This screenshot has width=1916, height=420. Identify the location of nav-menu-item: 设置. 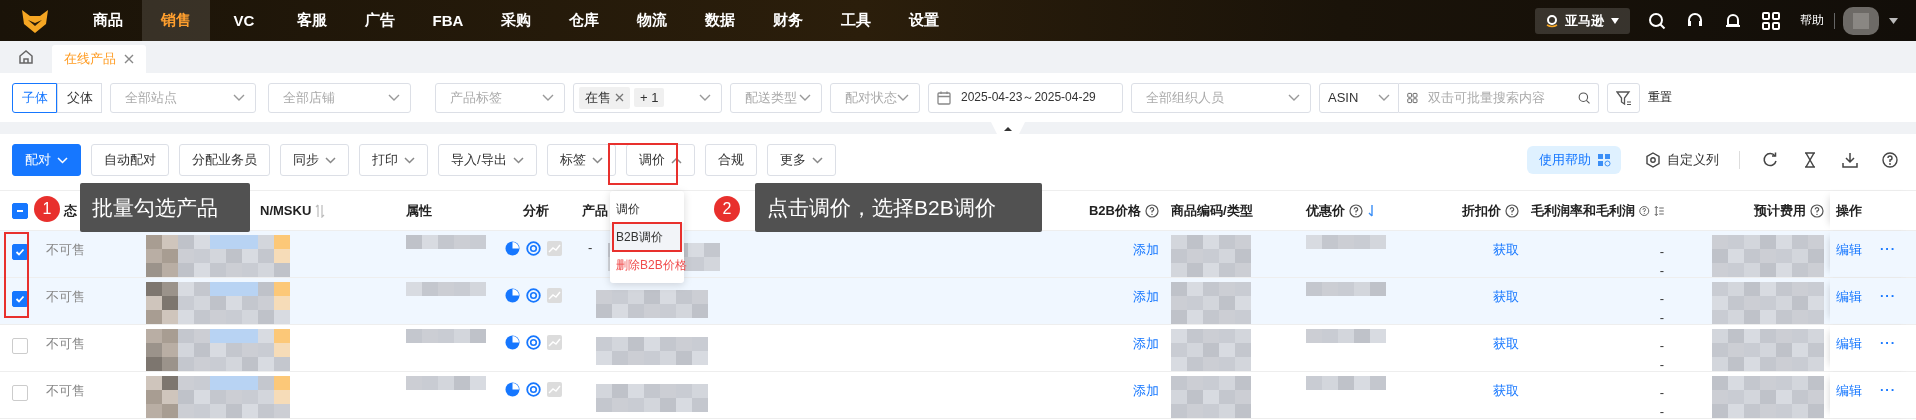
(924, 20).